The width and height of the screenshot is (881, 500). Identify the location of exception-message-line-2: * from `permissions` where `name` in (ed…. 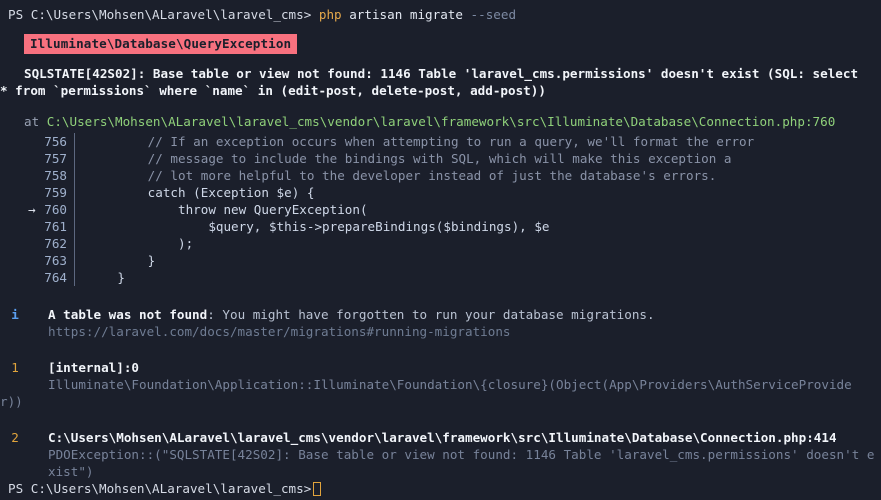
(273, 90).